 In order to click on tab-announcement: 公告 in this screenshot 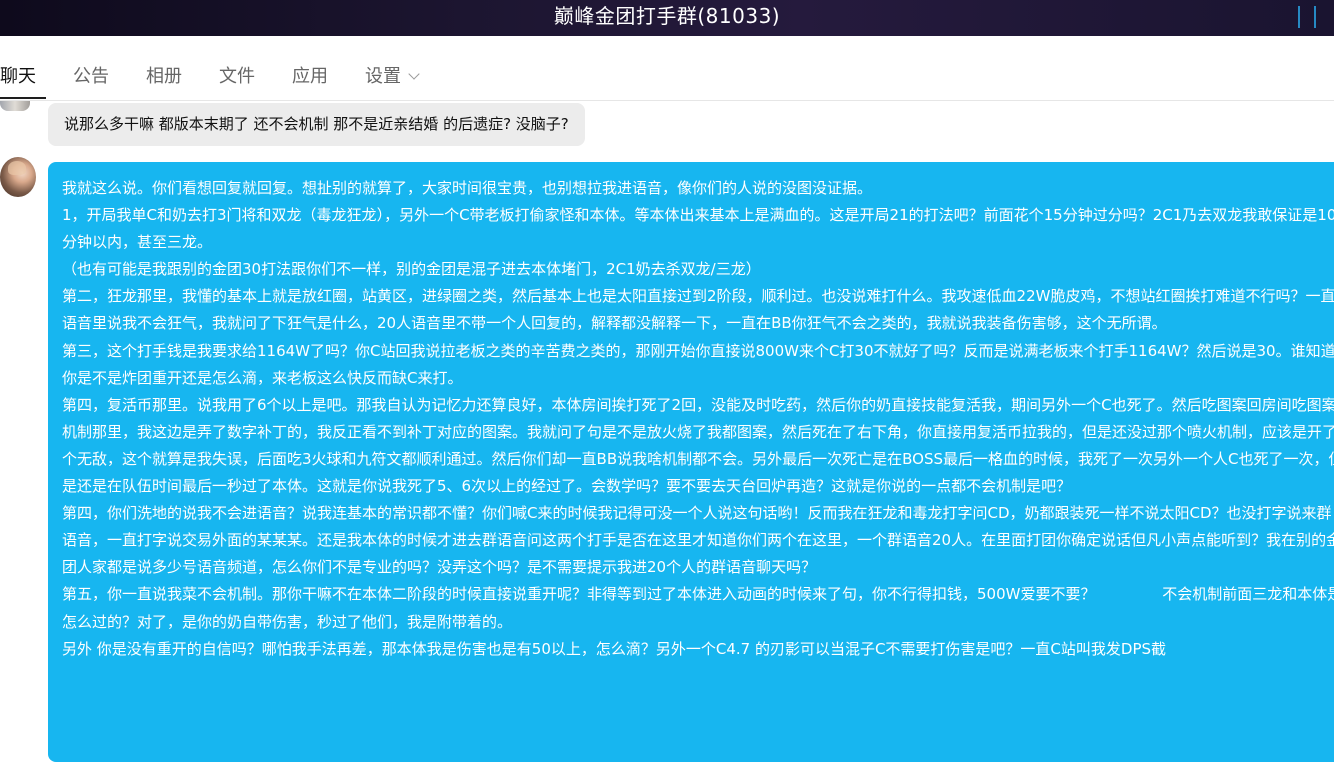, I will do `click(91, 75)`.